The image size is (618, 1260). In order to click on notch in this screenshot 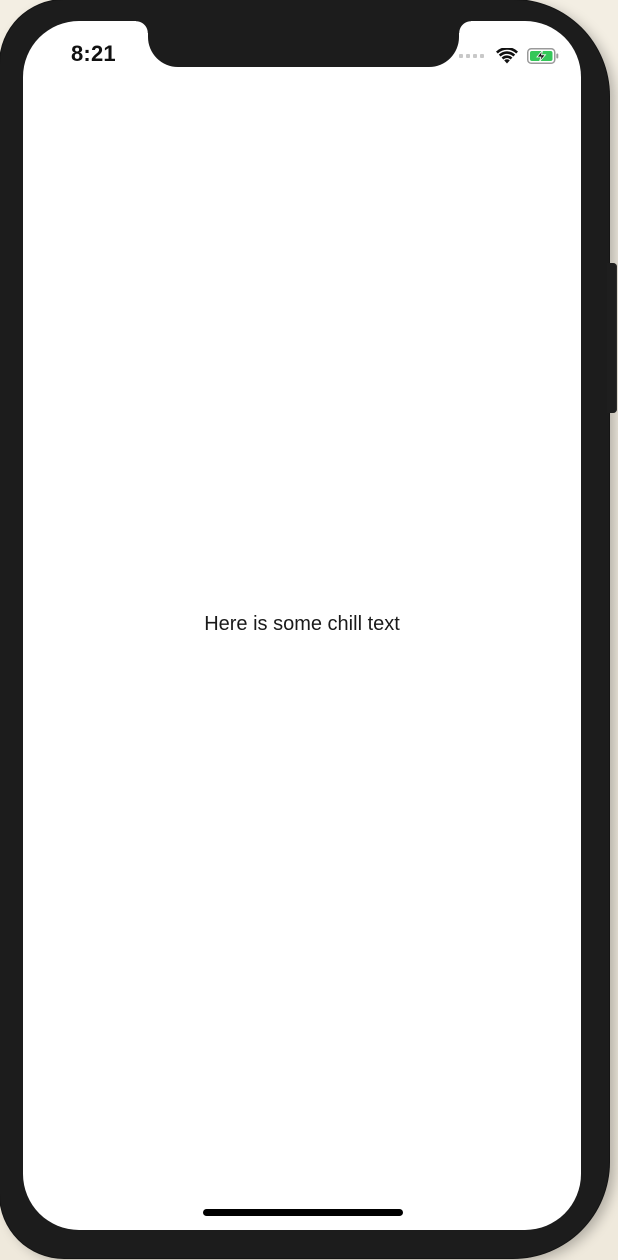, I will do `click(303, 44)`.